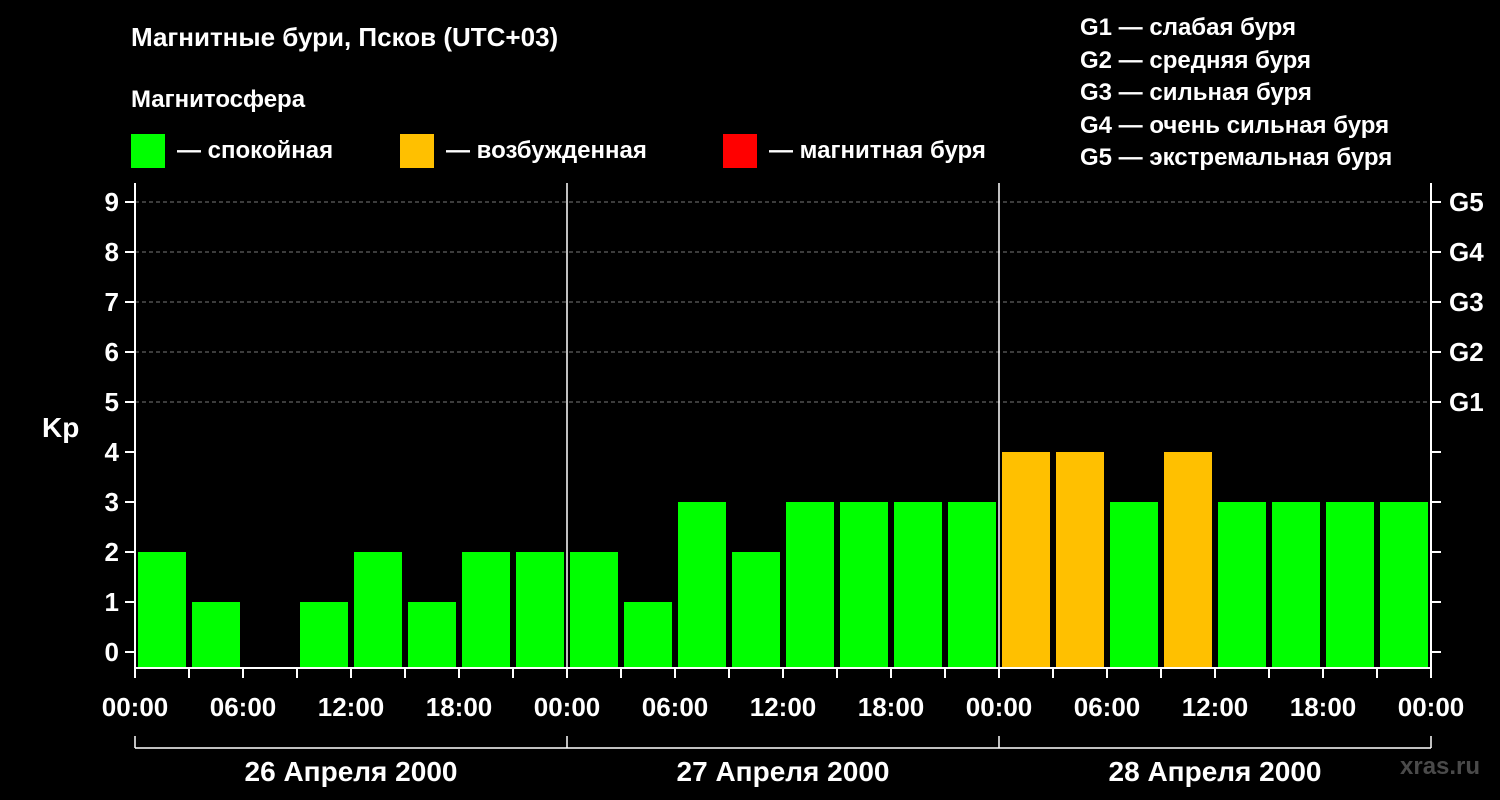 The image size is (1500, 800). Describe the element at coordinates (61, 427) in the screenshot. I see `y-axis-label: Kp` at that location.